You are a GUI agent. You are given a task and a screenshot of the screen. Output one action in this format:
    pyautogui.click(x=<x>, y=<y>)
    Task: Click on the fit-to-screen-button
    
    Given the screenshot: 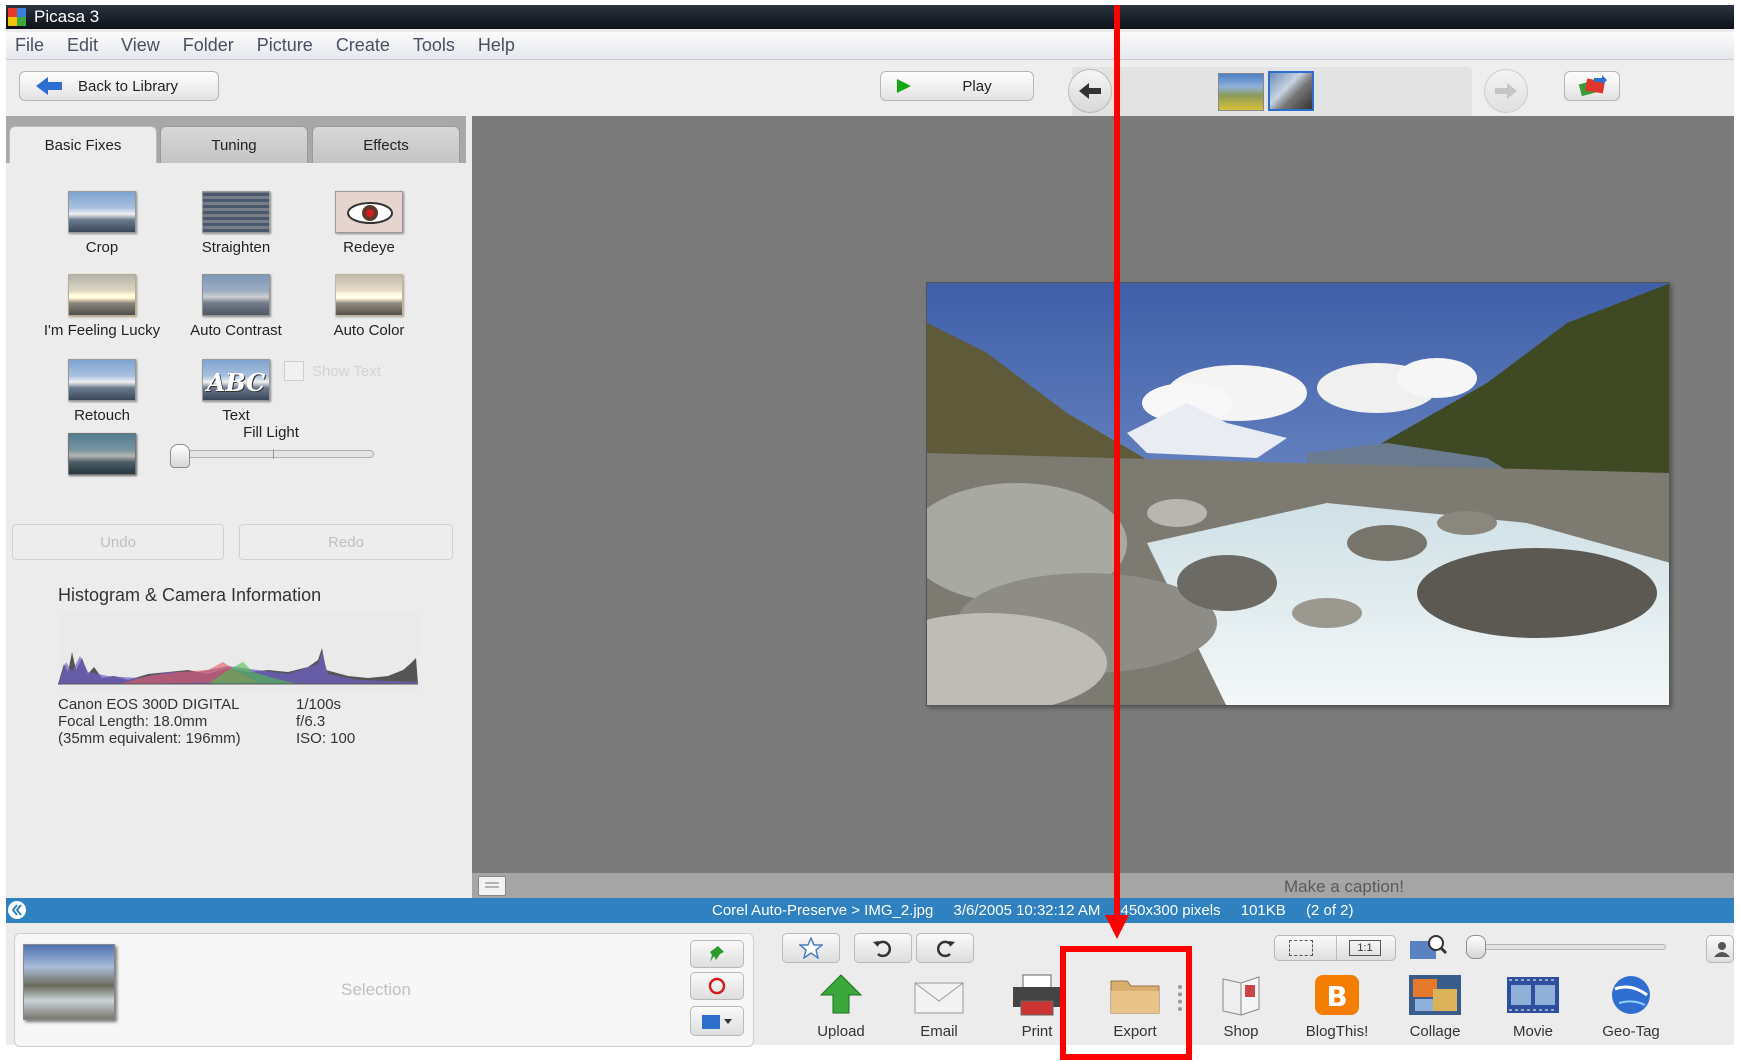 What is the action you would take?
    pyautogui.click(x=1301, y=948)
    